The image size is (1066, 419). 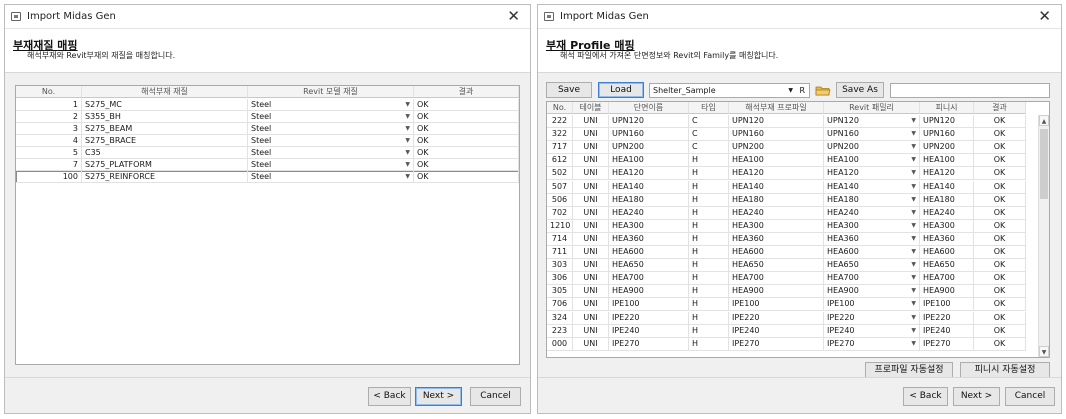 What do you see at coordinates (49, 105) in the screenshot?
I see `cell-no: 1` at bounding box center [49, 105].